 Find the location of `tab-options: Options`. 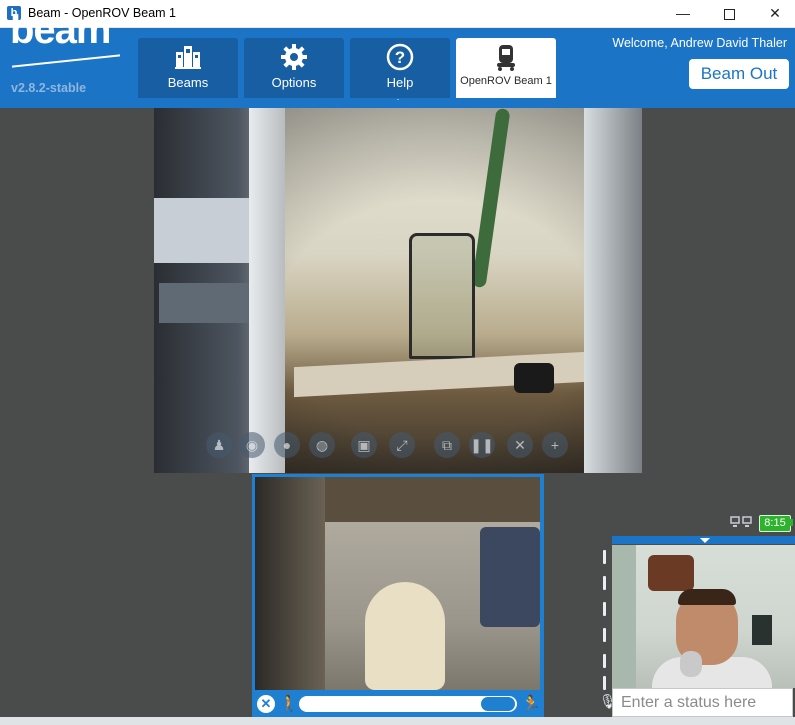

tab-options: Options is located at coordinates (294, 68).